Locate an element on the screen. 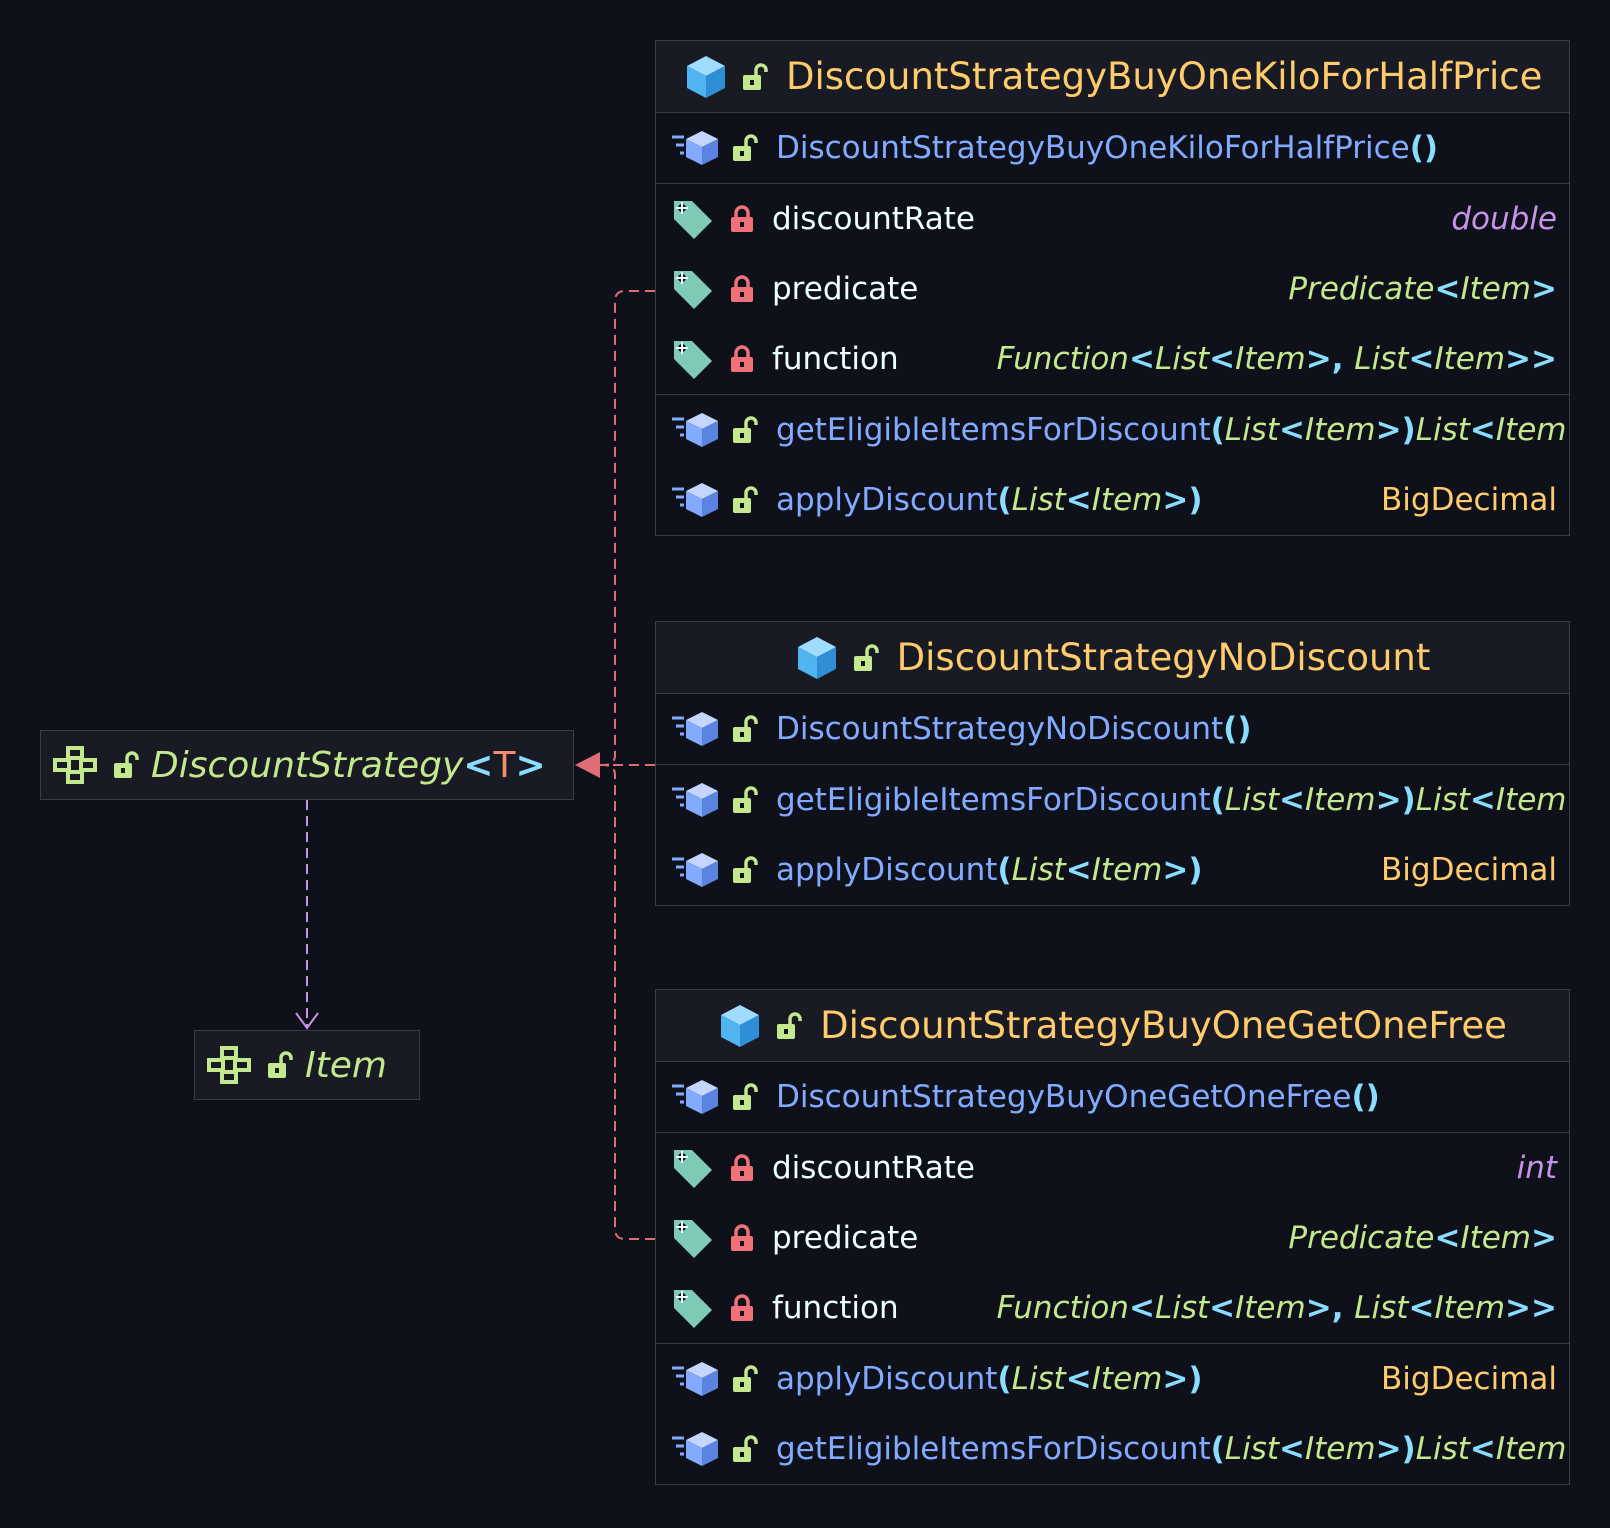 This screenshot has height=1528, width=1610. interface-name: DiscountStrategy<T> is located at coordinates (348, 765).